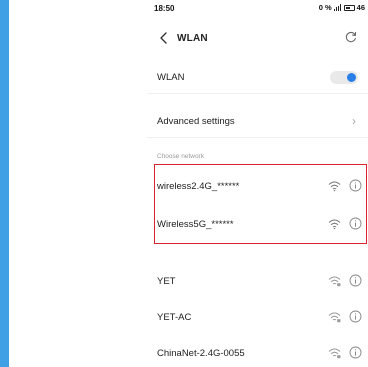  I want to click on choose-network-label: Choose network, so click(180, 156).